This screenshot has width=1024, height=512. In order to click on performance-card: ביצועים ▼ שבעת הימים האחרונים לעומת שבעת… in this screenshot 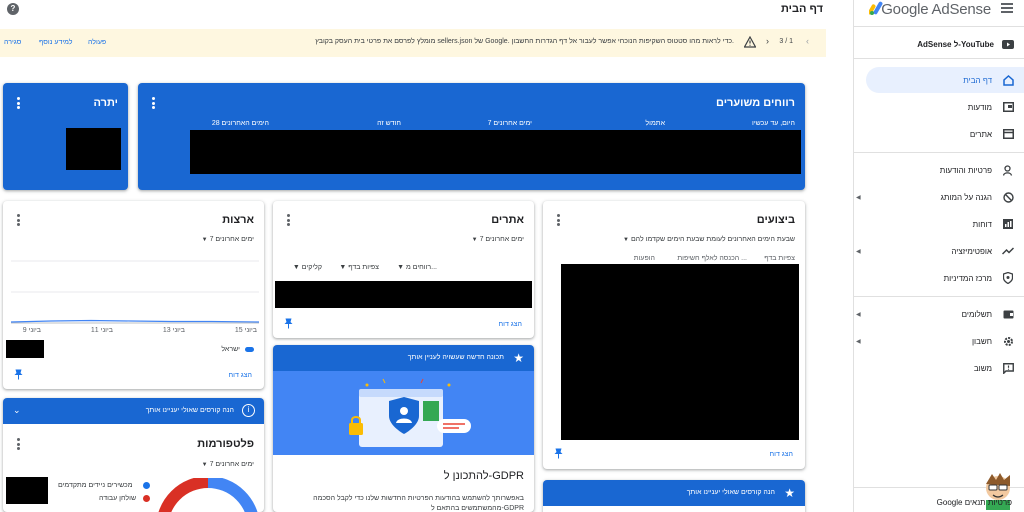, I will do `click(674, 335)`.